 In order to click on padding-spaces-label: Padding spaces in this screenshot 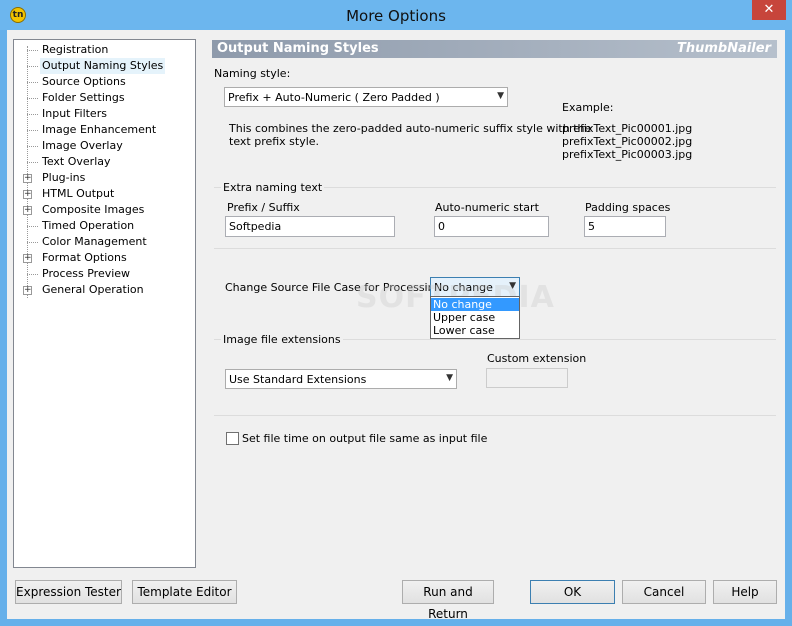, I will do `click(628, 207)`.